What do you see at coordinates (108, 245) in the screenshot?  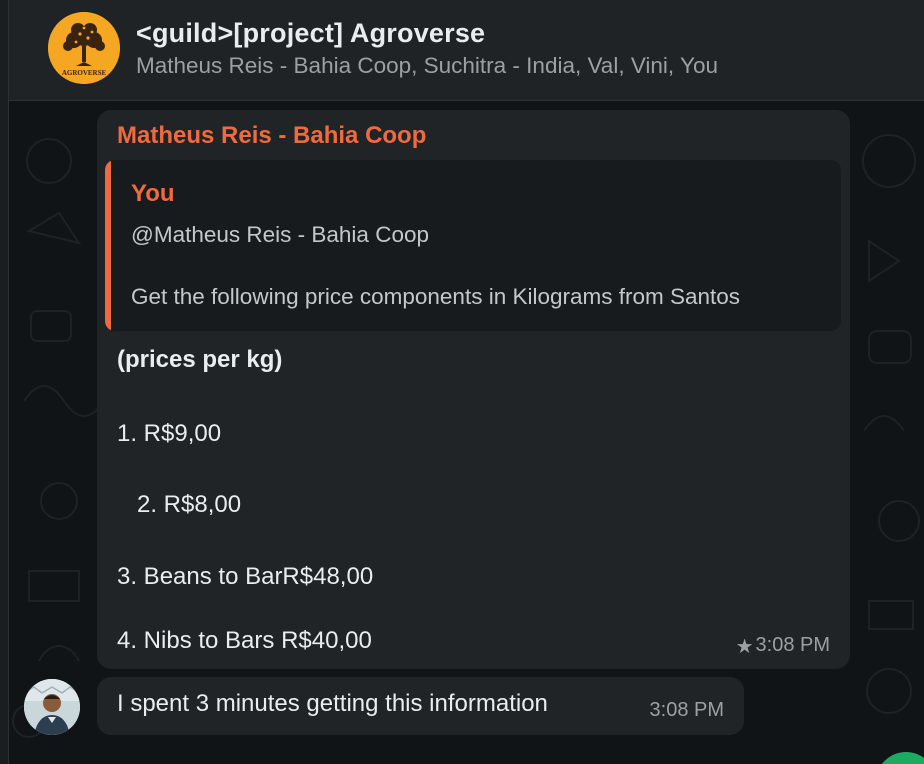 I see `quote-accent-bar` at bounding box center [108, 245].